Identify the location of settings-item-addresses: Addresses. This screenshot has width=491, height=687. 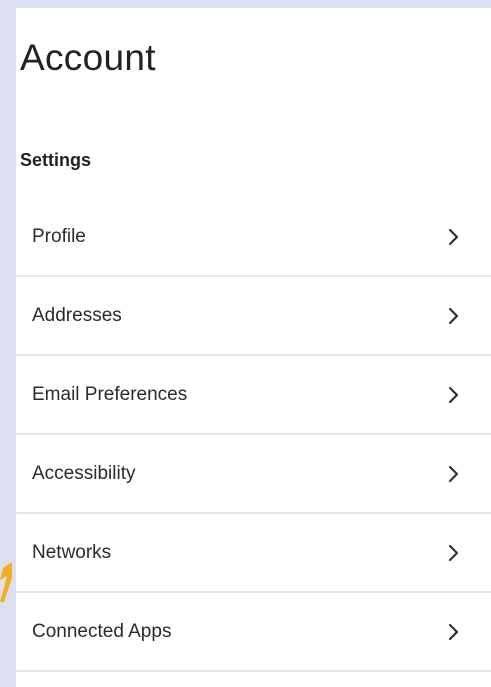
(253, 316).